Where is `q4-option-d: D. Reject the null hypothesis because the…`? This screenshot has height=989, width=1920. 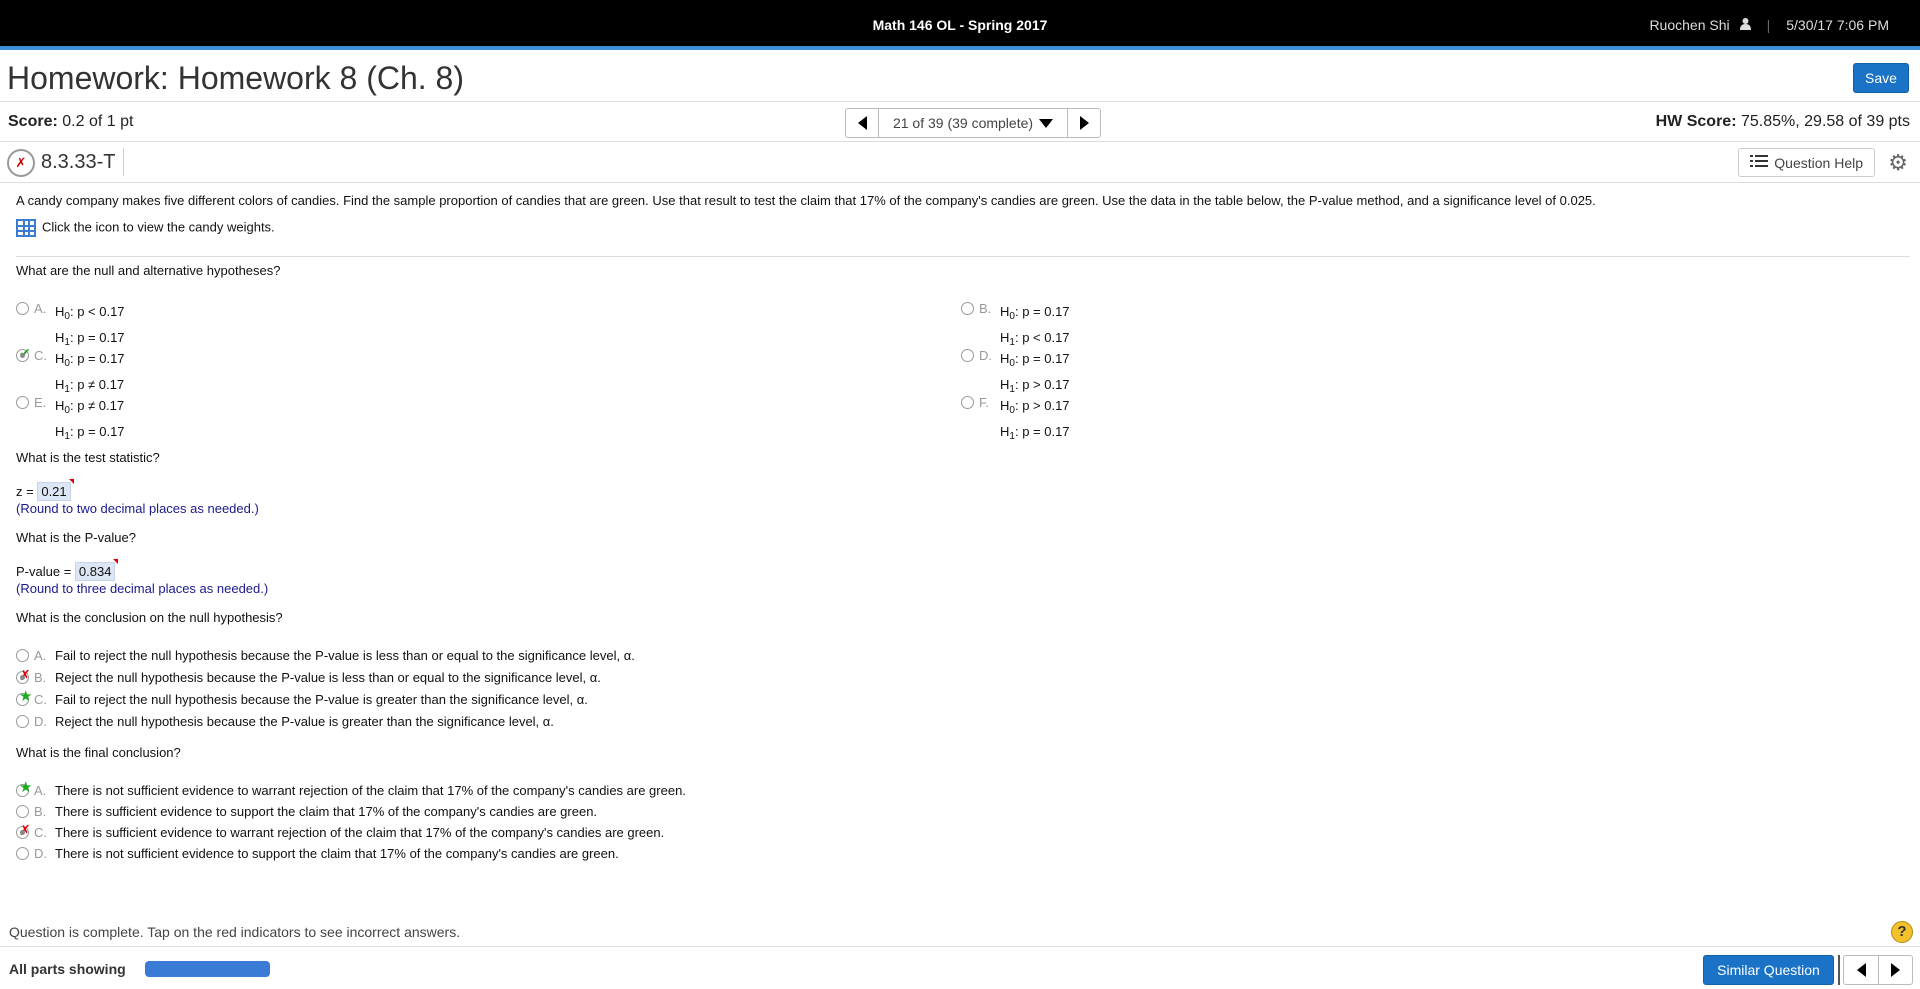 q4-option-d: D. Reject the null hypothesis because the… is located at coordinates (285, 721).